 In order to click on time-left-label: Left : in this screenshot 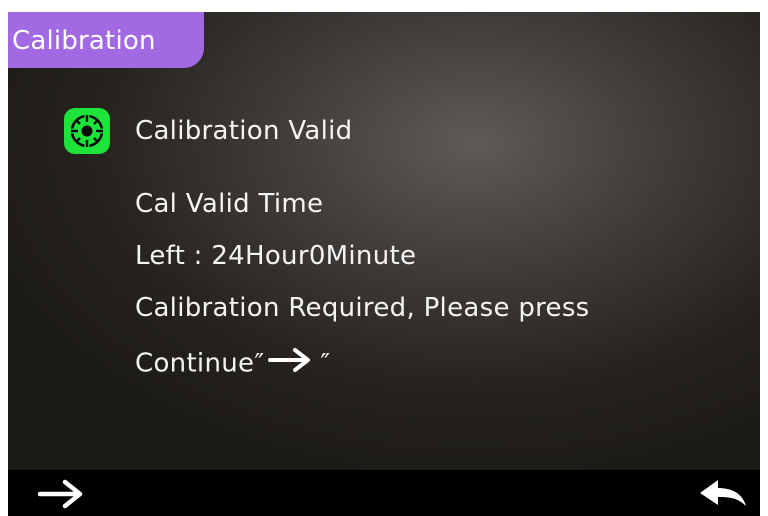, I will do `click(173, 256)`.